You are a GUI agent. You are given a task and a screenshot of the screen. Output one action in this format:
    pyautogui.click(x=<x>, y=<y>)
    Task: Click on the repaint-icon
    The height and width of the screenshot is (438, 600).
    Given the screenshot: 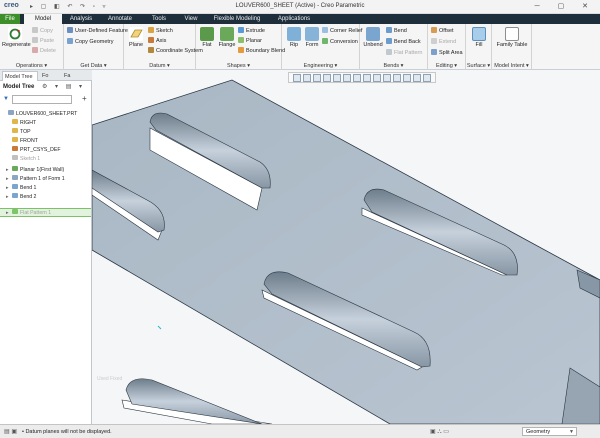 What is the action you would take?
    pyautogui.click(x=327, y=78)
    